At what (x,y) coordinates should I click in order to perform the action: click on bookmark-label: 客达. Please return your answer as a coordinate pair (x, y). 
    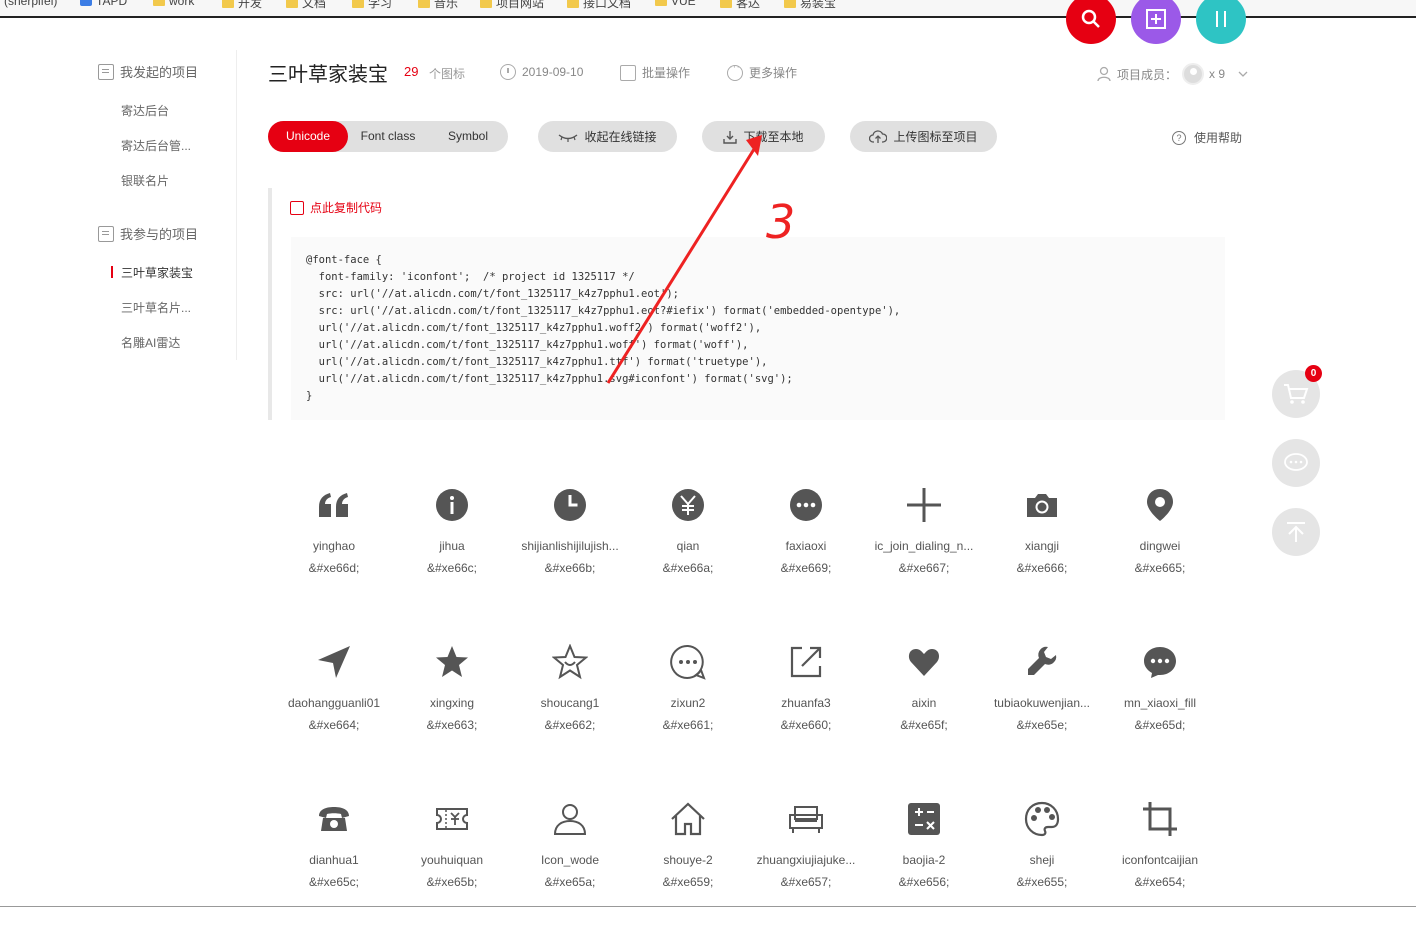
    Looking at the image, I should click on (748, 5).